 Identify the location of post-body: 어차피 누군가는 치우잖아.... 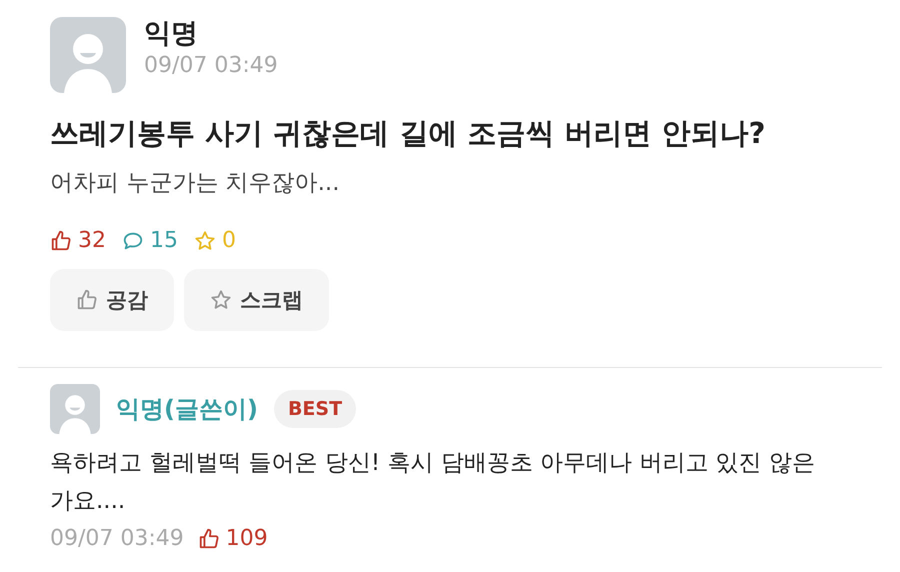
(195, 183).